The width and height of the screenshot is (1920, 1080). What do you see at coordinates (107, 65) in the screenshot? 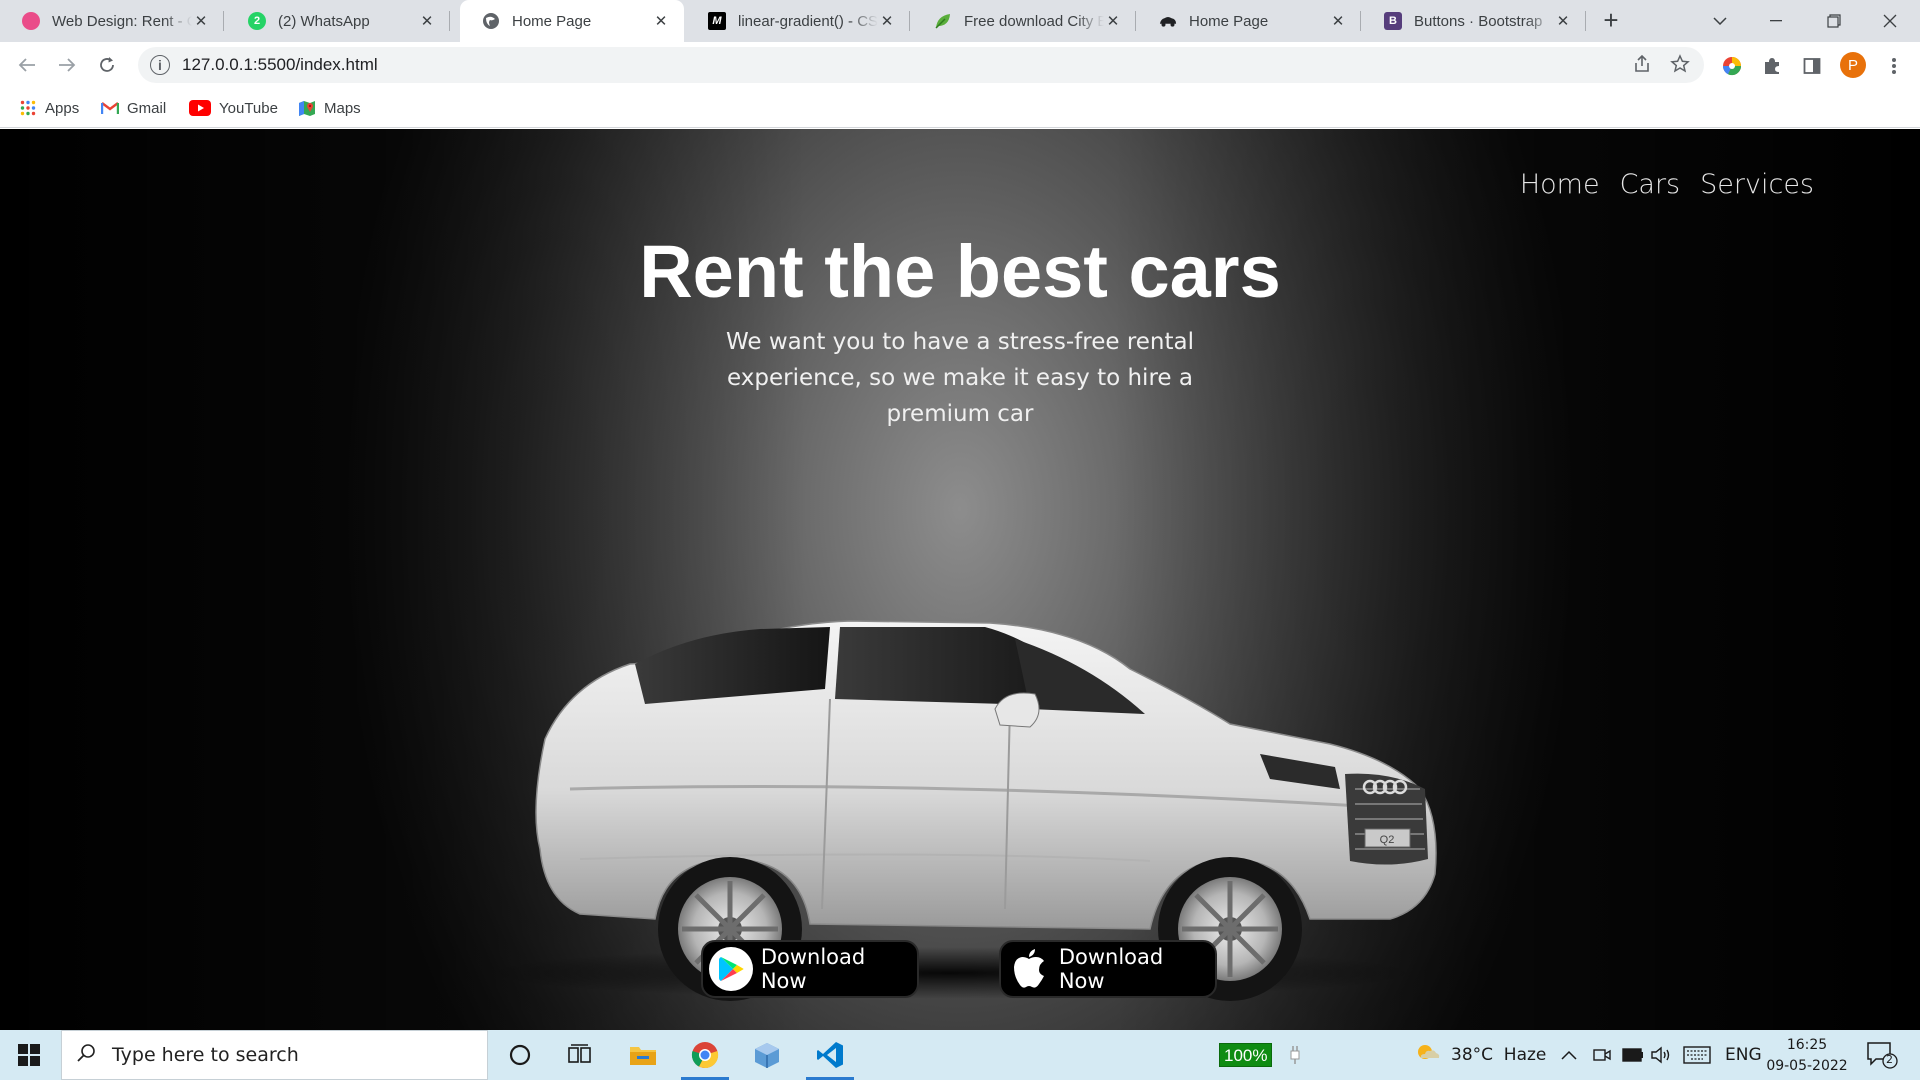
I see `reload-button` at bounding box center [107, 65].